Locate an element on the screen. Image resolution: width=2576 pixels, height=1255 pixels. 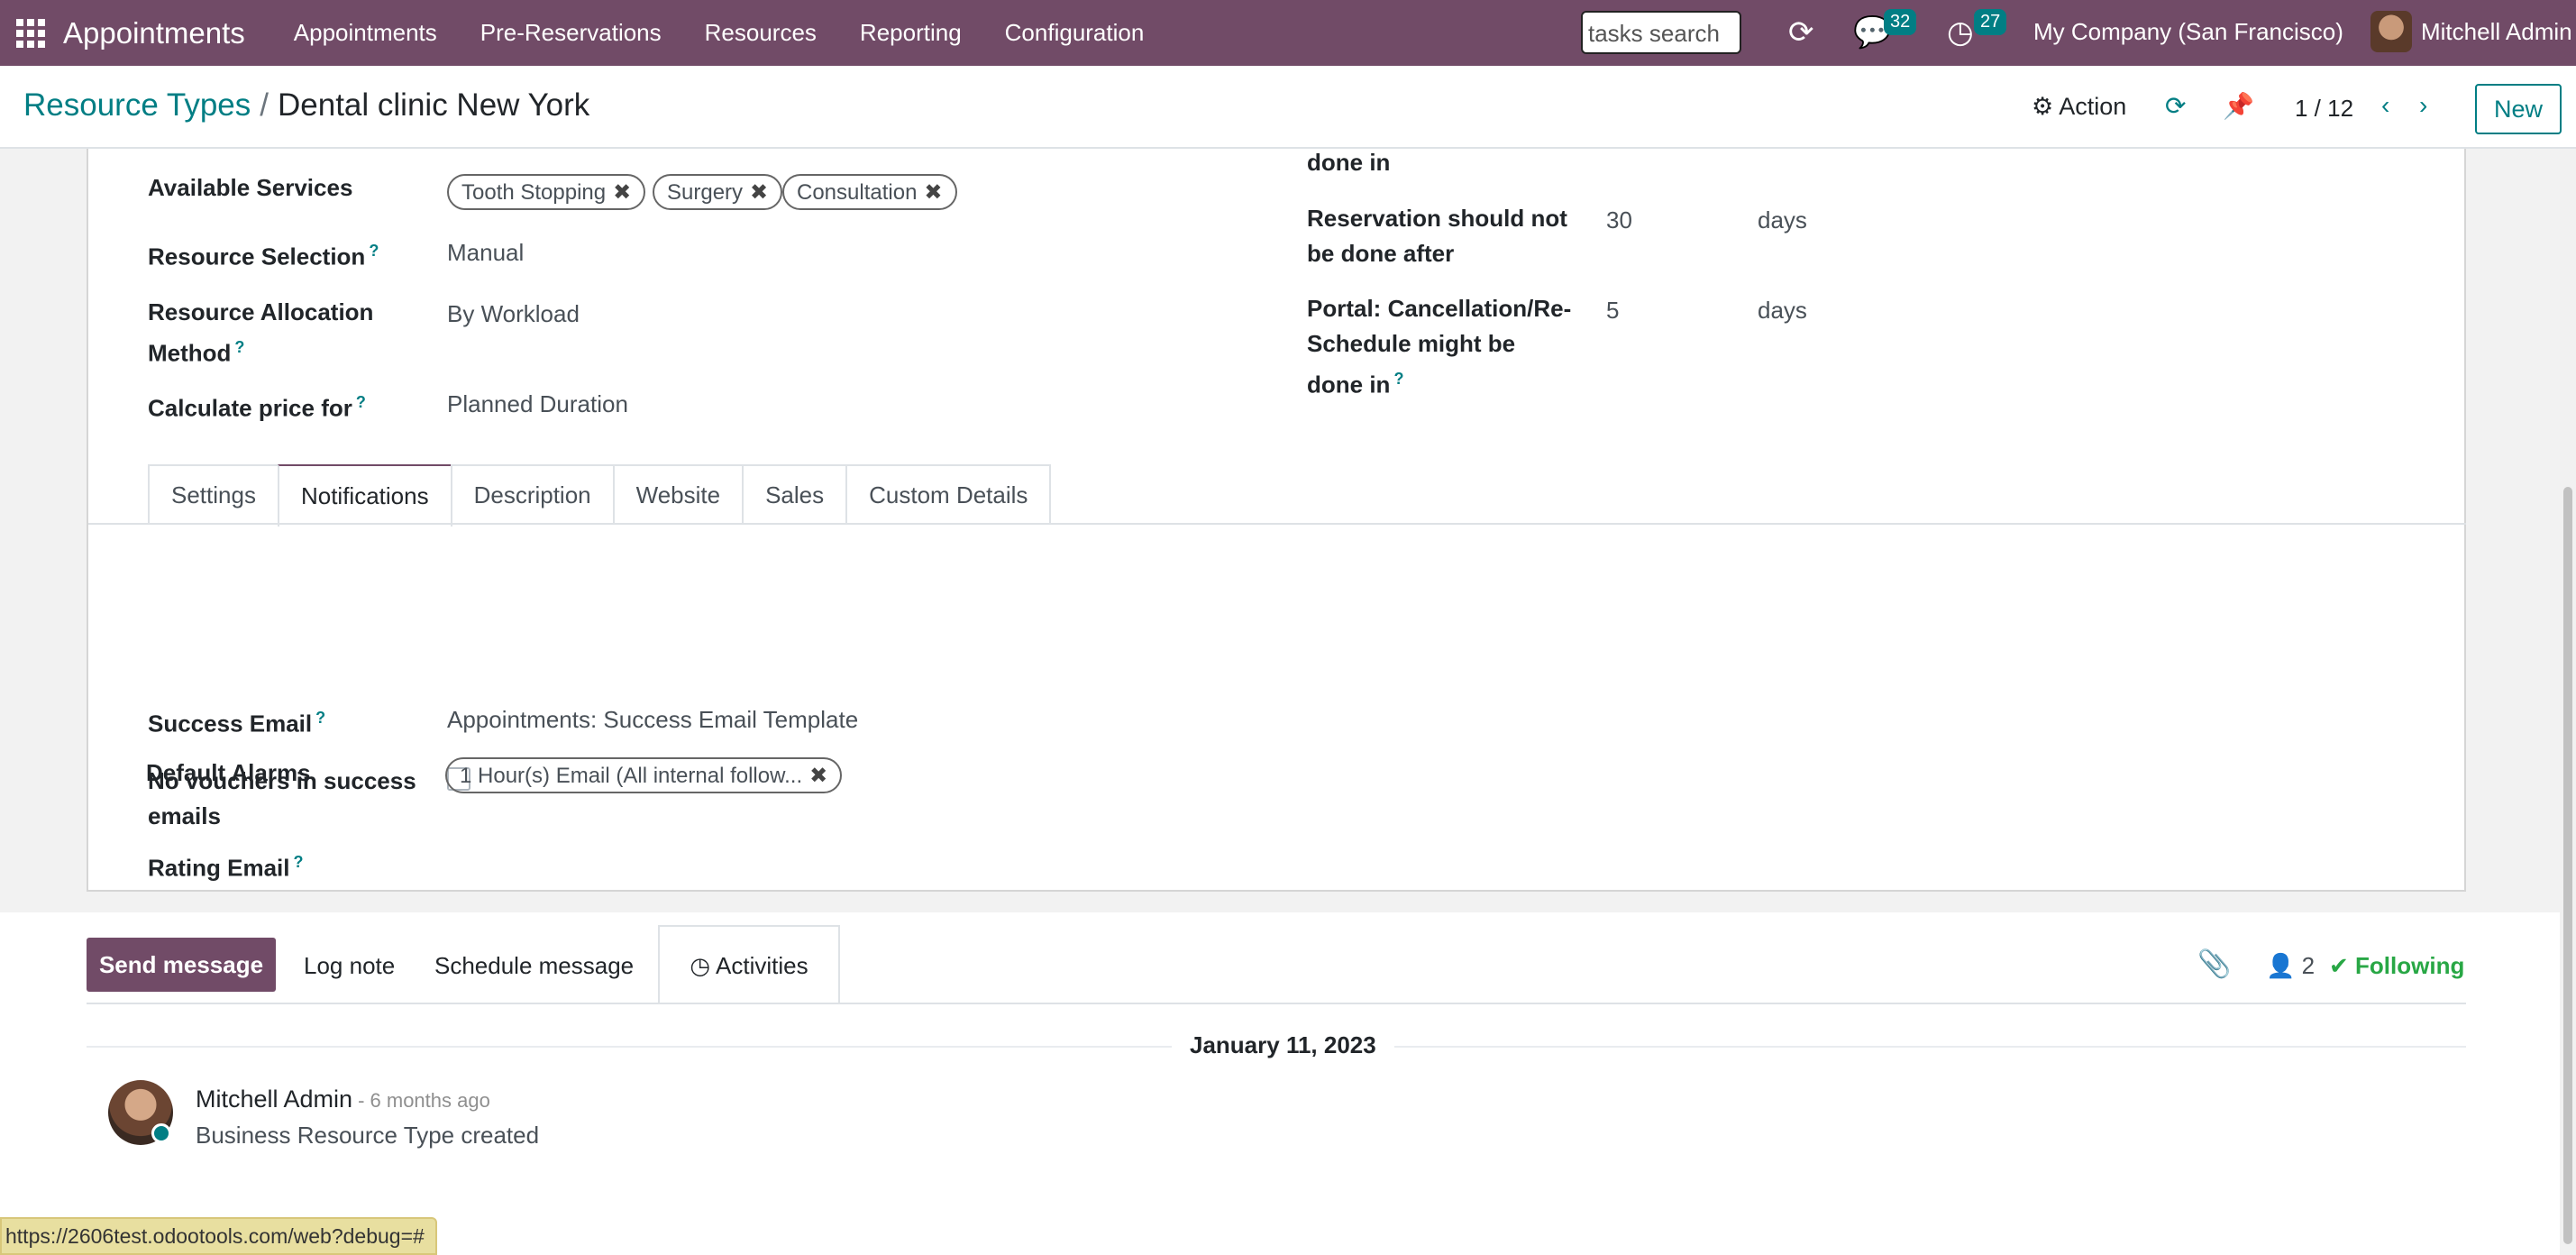
tab-description: Description is located at coordinates (532, 494).